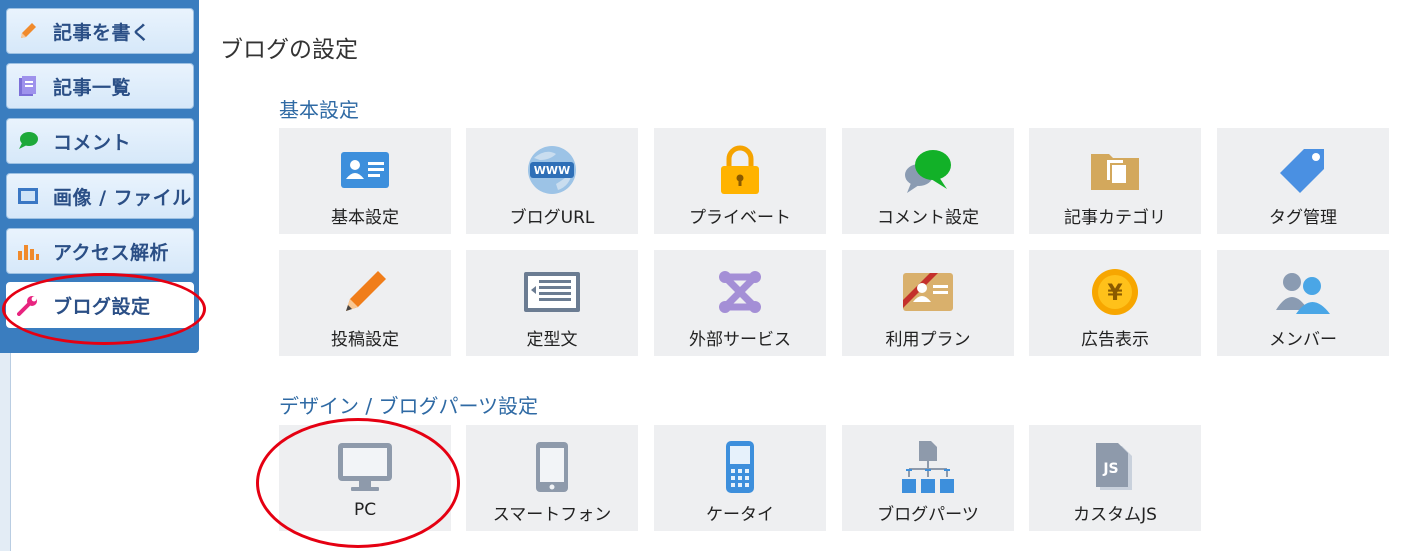 The width and height of the screenshot is (1401, 551). Describe the element at coordinates (740, 292) in the screenshot. I see `external-service-icon` at that location.